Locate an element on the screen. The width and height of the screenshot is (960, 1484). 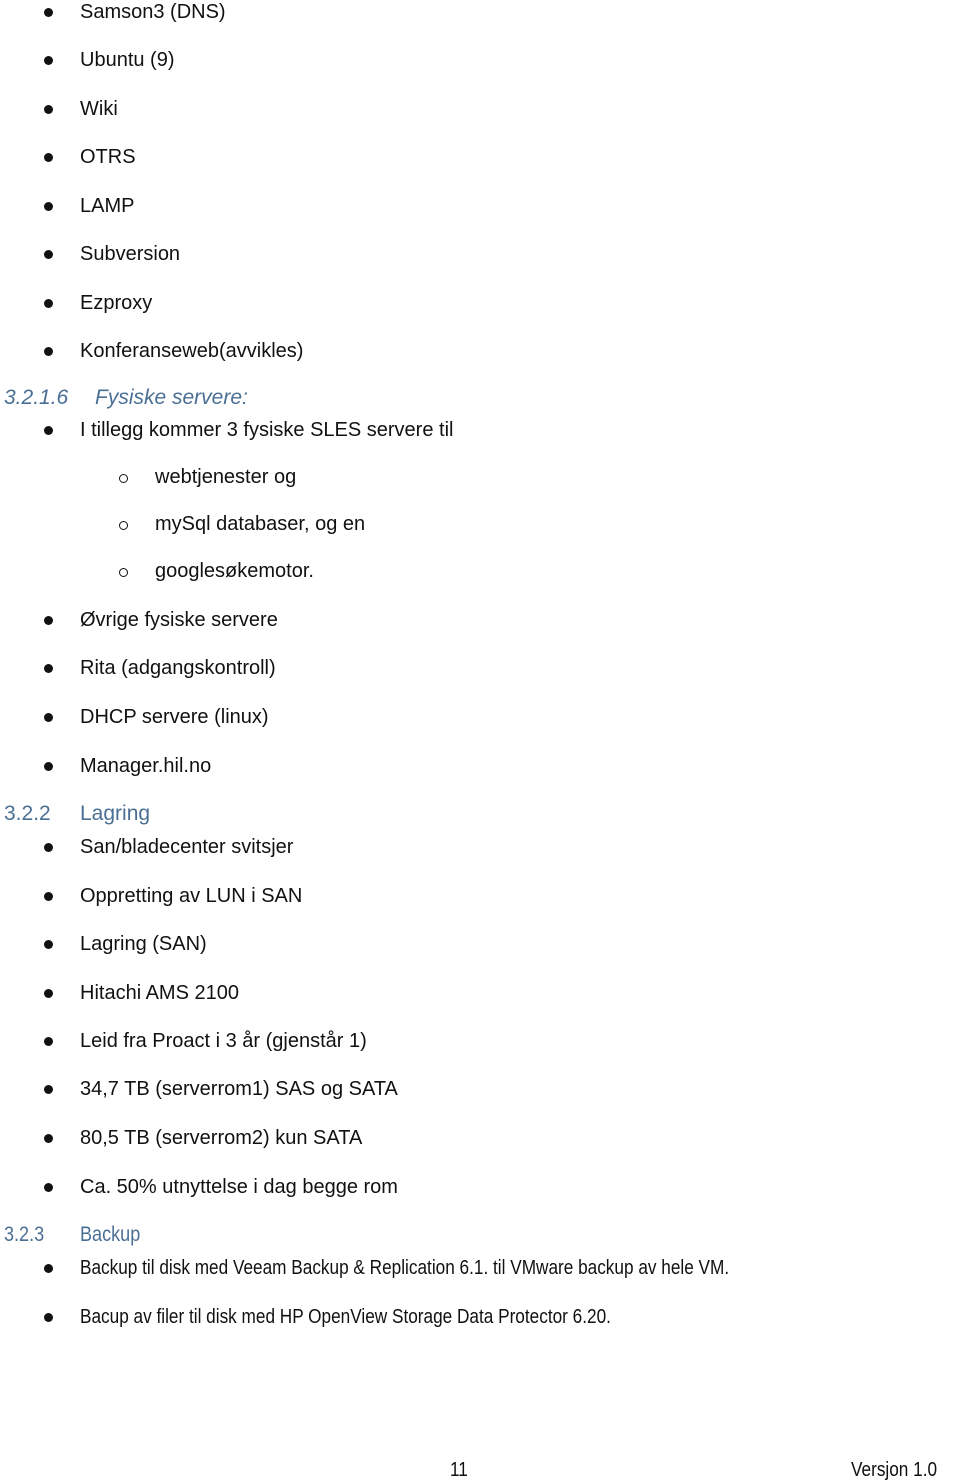
list-item-text: Hitachi AMS 2100 is located at coordinates (159, 993).